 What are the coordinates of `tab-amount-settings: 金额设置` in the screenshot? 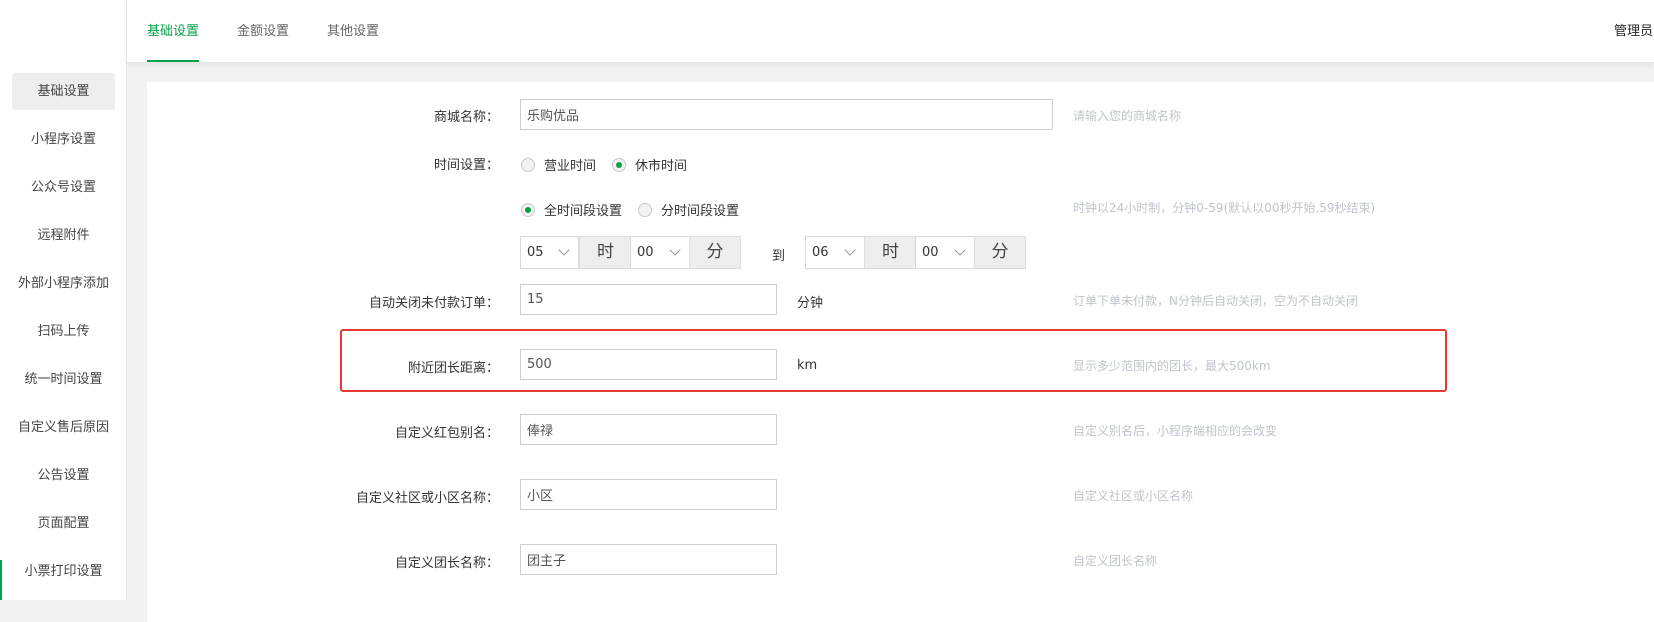 It's located at (263, 31).